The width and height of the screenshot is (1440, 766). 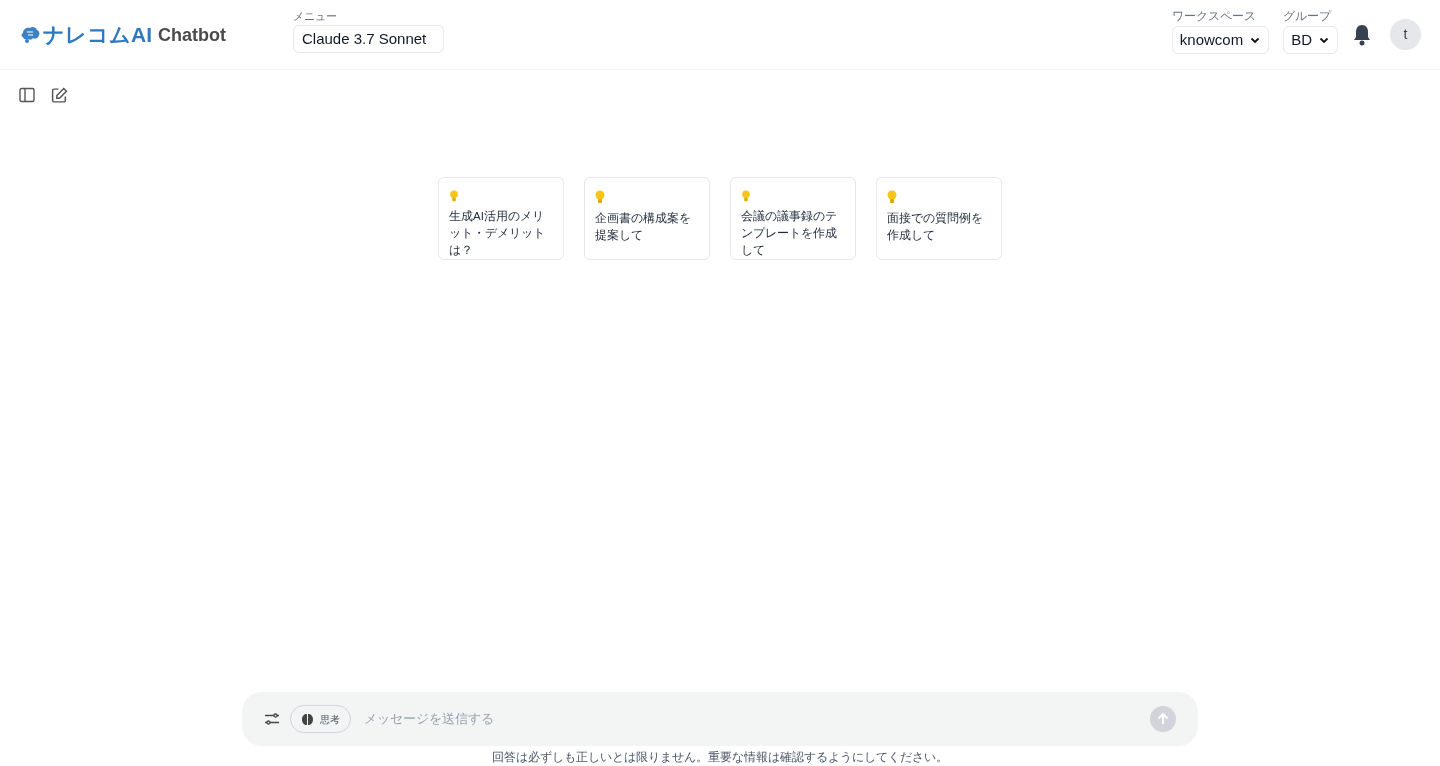 What do you see at coordinates (59, 95) in the screenshot?
I see `new-chat-icon` at bounding box center [59, 95].